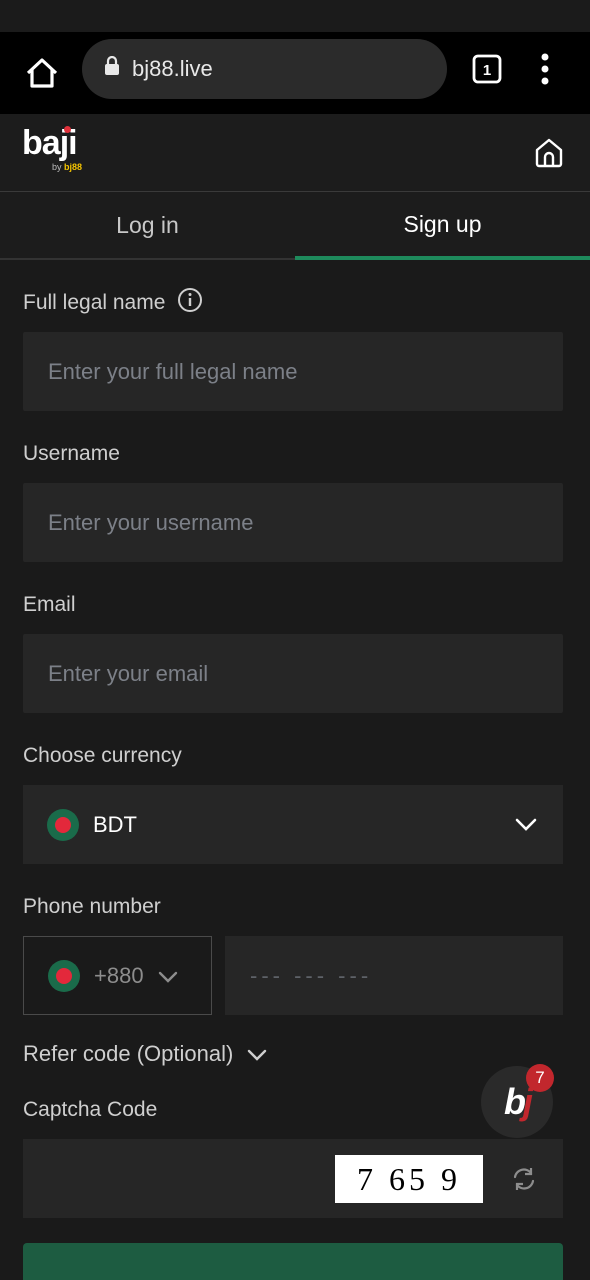  I want to click on full-name-label: Full legal name, so click(293, 303).